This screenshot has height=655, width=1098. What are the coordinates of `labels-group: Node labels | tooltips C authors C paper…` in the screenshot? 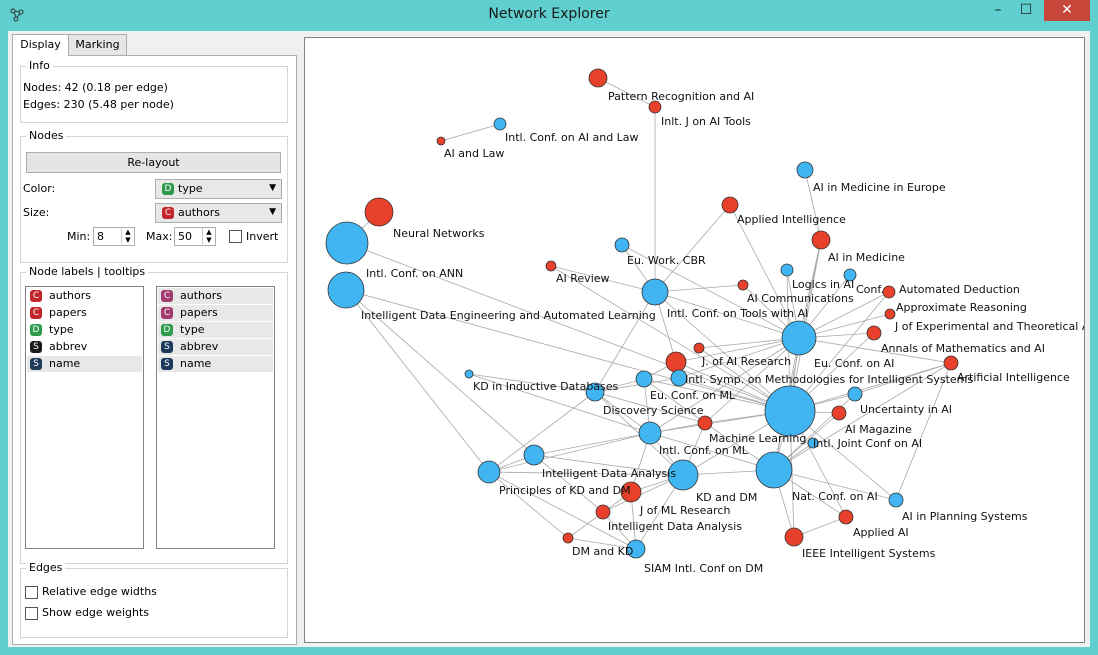 It's located at (154, 414).